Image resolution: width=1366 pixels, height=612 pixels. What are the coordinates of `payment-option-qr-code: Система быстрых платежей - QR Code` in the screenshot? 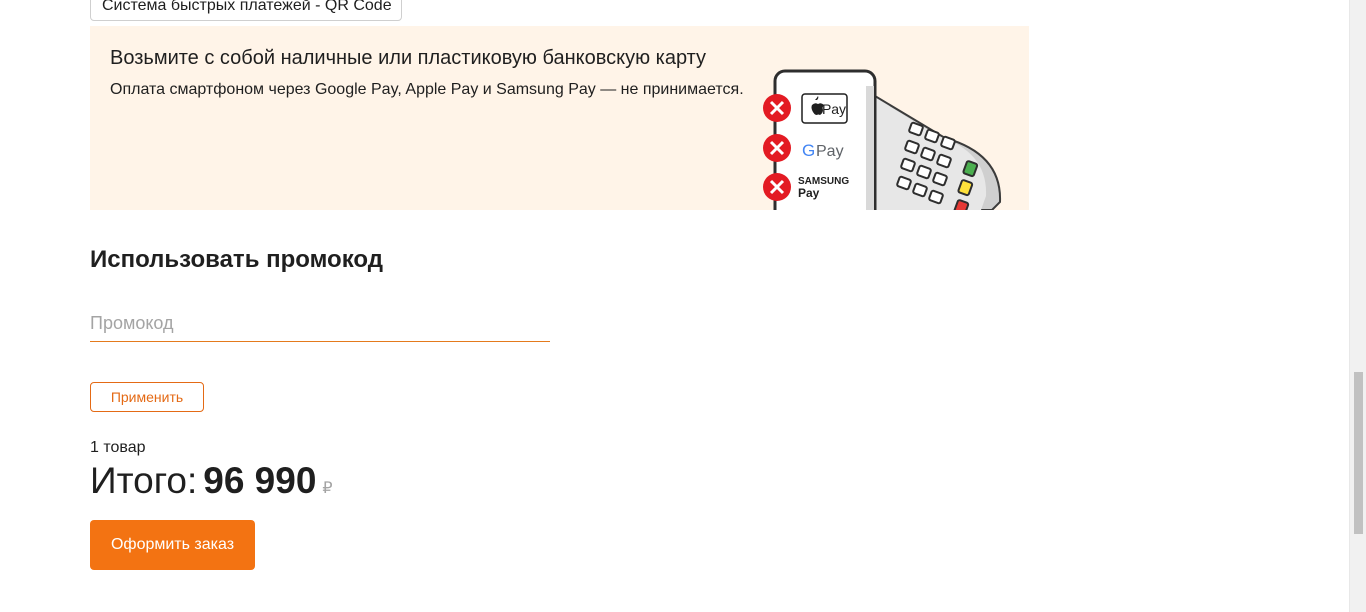 It's located at (246, 10).